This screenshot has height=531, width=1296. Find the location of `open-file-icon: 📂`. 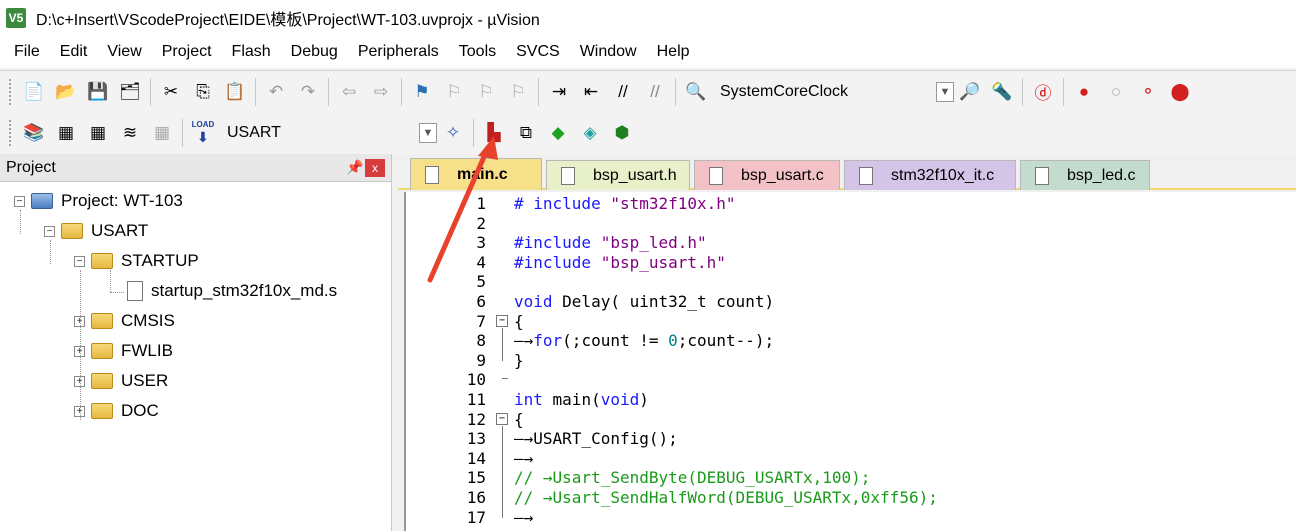

open-file-icon: 📂 is located at coordinates (66, 92).